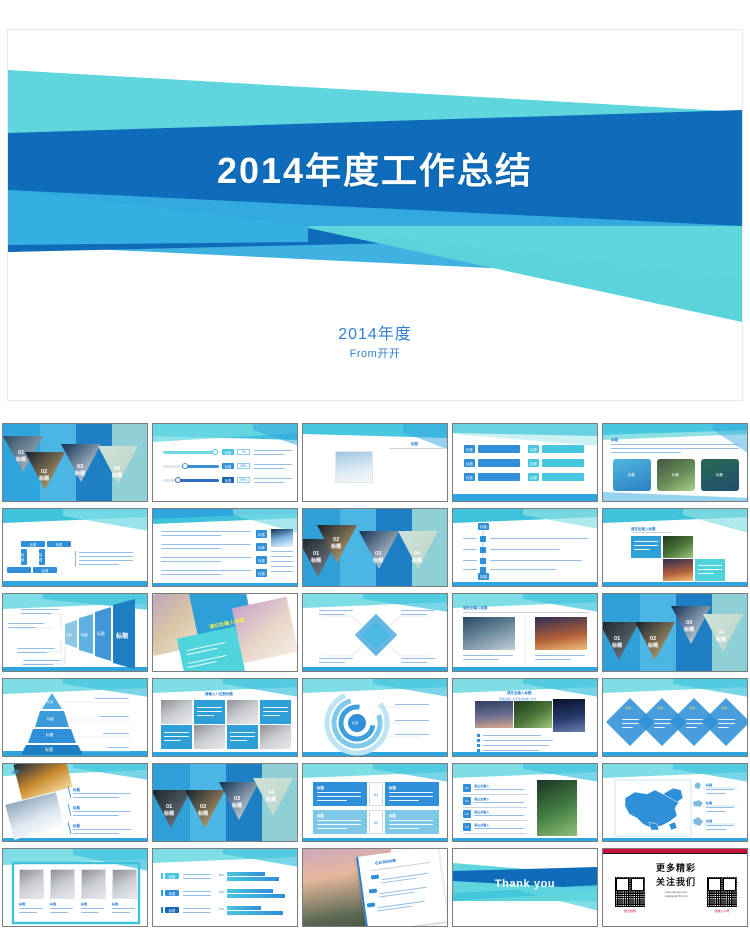 The image size is (750, 930). I want to click on slide-thumbnail-23: 标题 标题 01 02 标题 标题, so click(375, 802).